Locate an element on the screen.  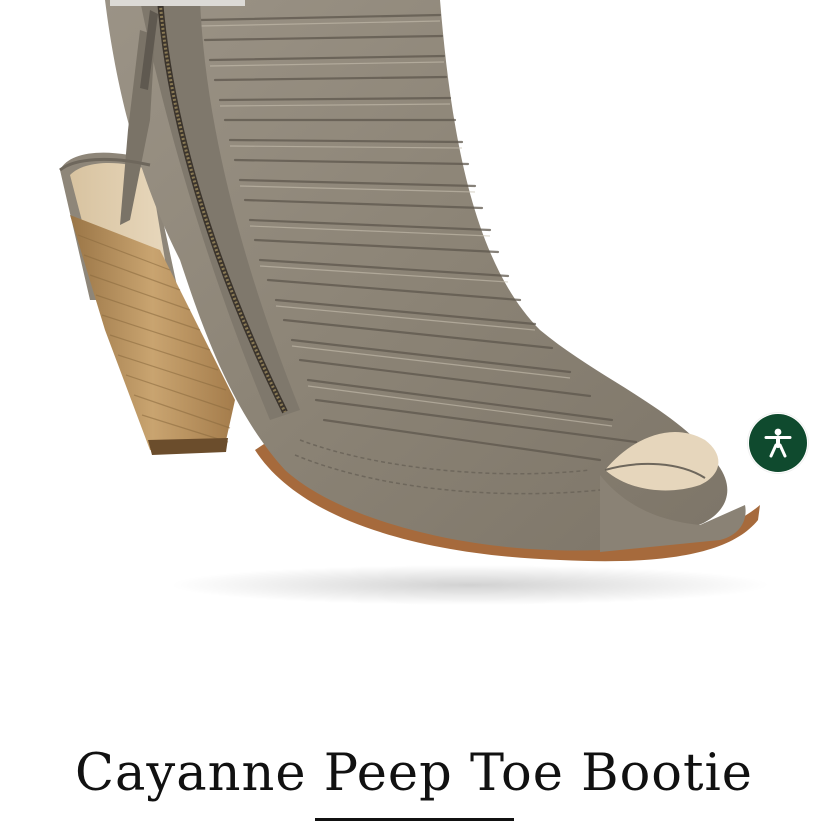
product-title-wrap: Cayanne Peep Toe Bootie is located at coordinates (414, 774).